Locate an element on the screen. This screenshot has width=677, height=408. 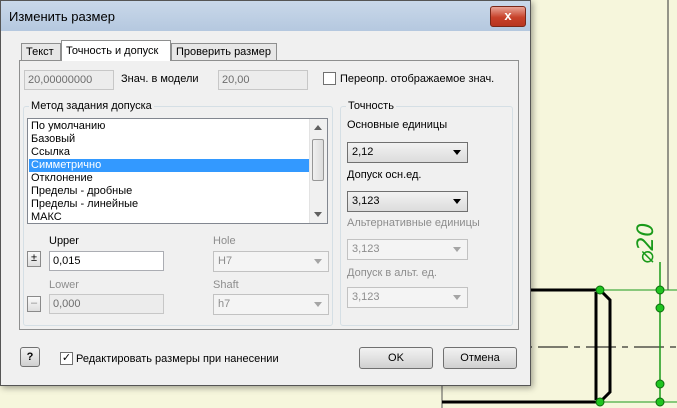
primary-tolerance-select: 3,123 is located at coordinates (407, 201).